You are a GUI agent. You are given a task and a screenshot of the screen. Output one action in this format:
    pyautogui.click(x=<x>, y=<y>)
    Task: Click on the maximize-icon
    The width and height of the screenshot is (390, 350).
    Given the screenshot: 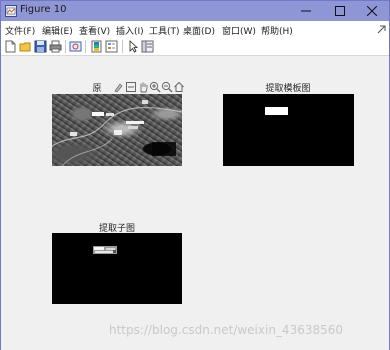 What is the action you would take?
    pyautogui.click(x=340, y=11)
    